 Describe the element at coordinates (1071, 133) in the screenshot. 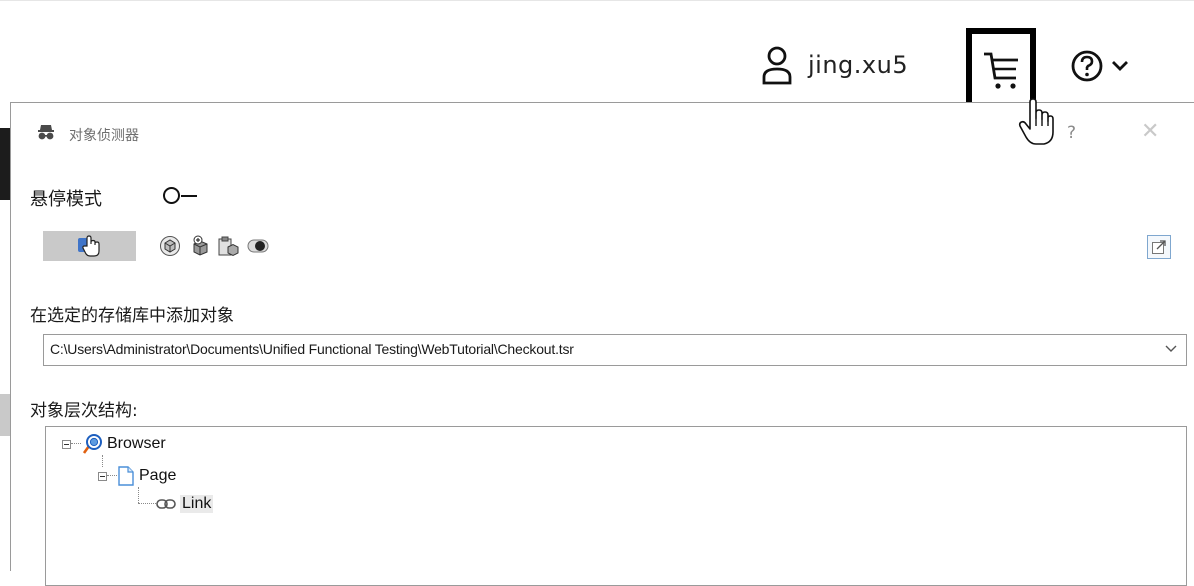

I see `dialog-help-button: ?` at that location.